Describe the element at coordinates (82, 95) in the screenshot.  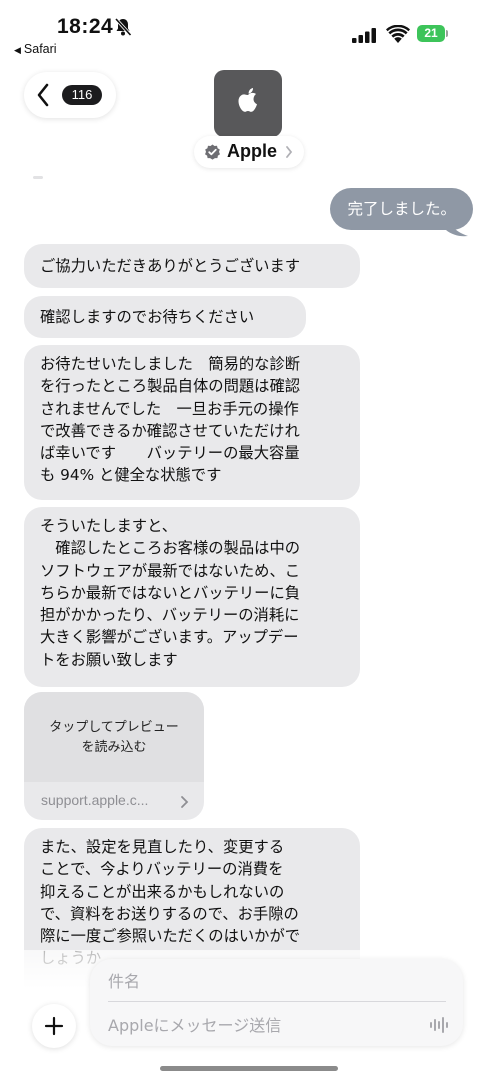
I see `unread-count-badge: 116` at that location.